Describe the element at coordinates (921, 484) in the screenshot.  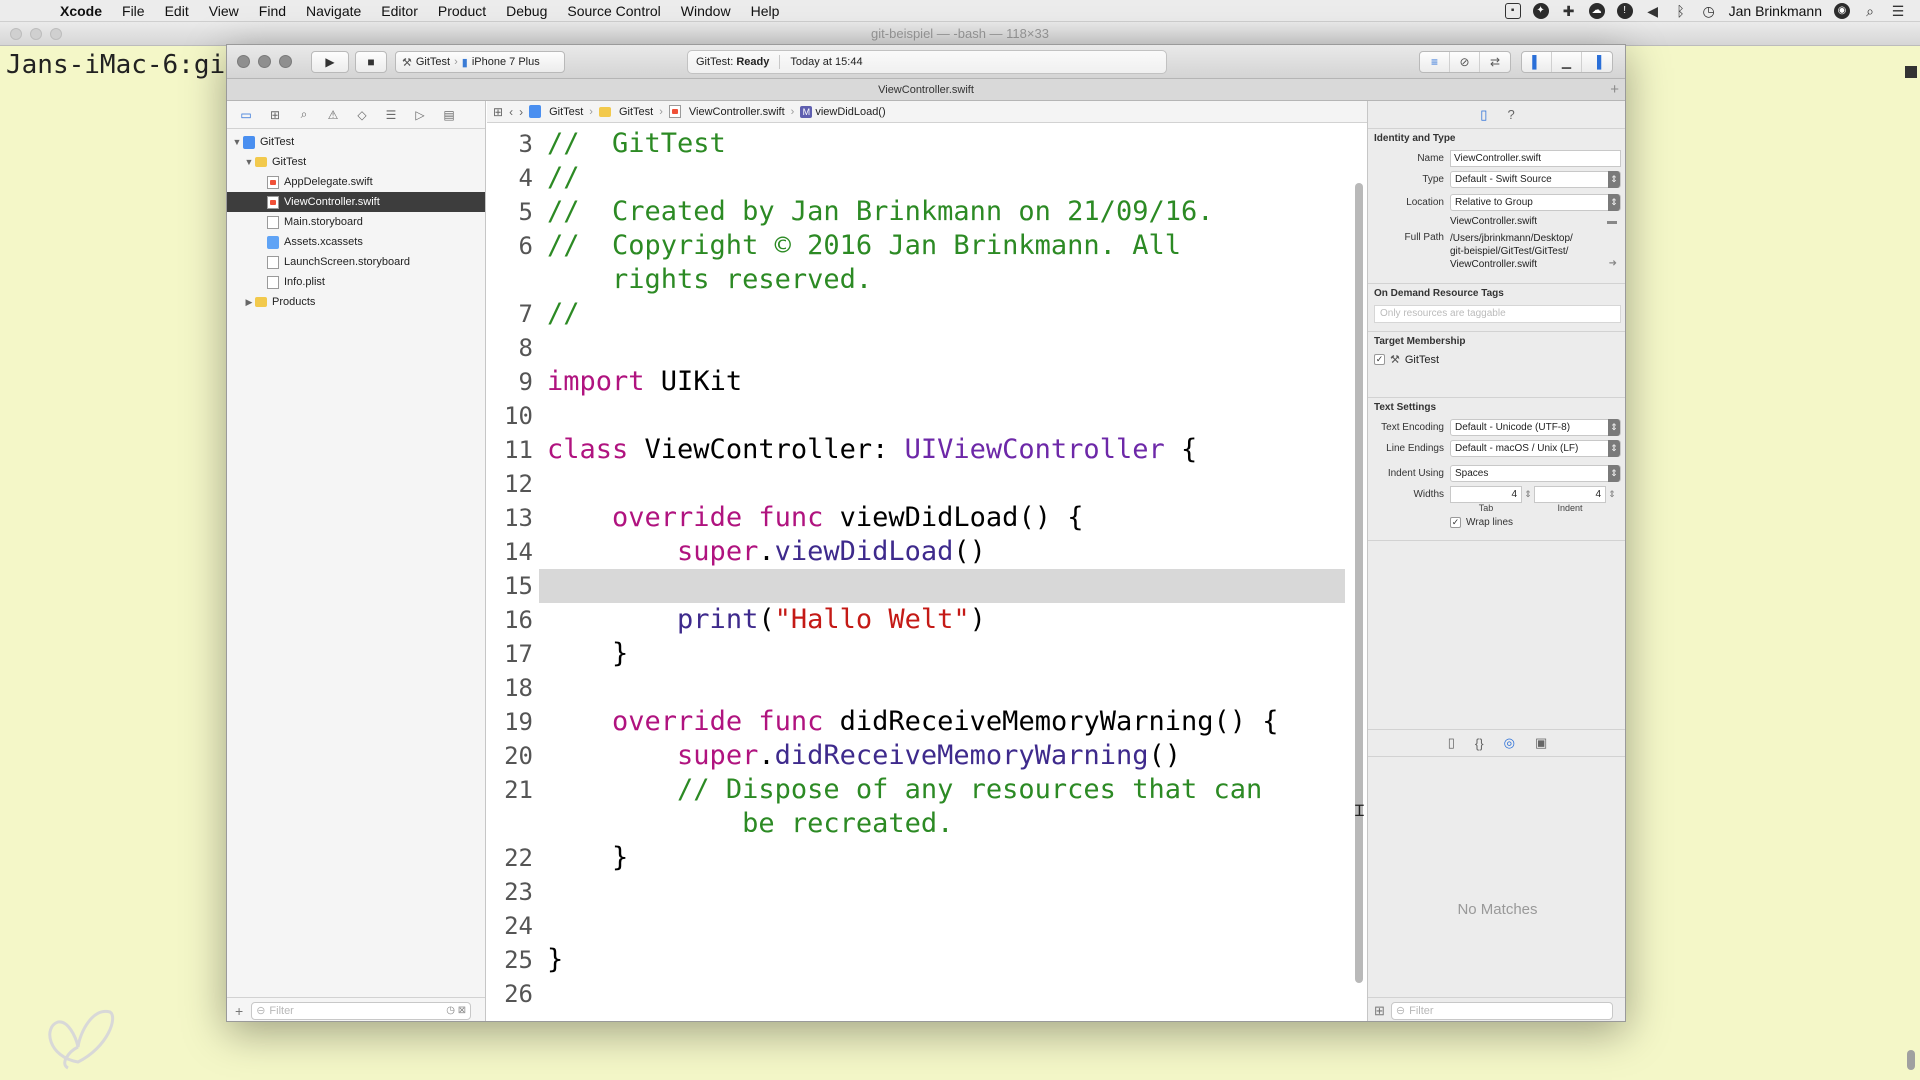
I see `code-line: 12` at that location.